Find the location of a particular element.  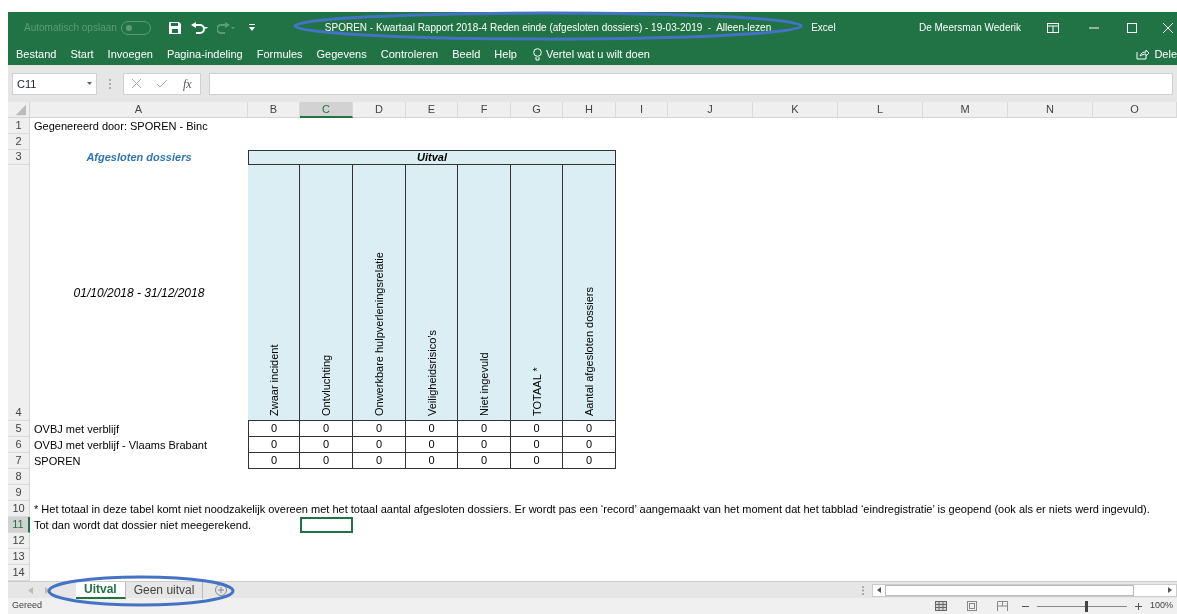

column-header: L is located at coordinates (880, 110).